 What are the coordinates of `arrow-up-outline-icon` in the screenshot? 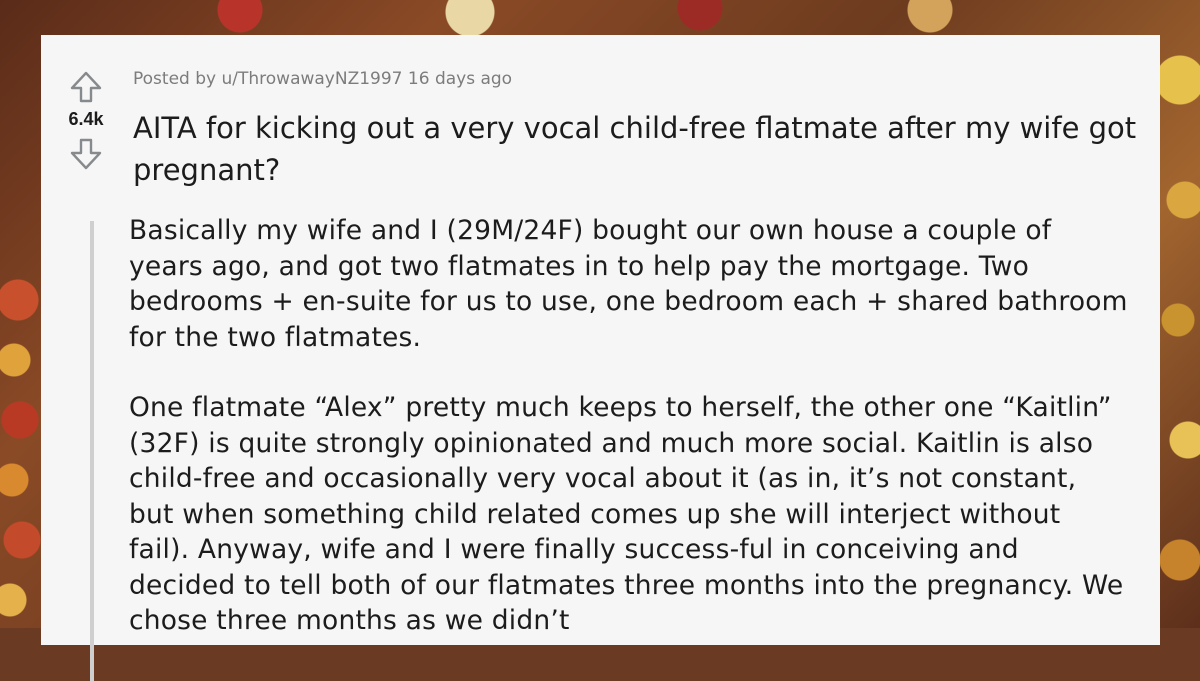 It's located at (86, 87).